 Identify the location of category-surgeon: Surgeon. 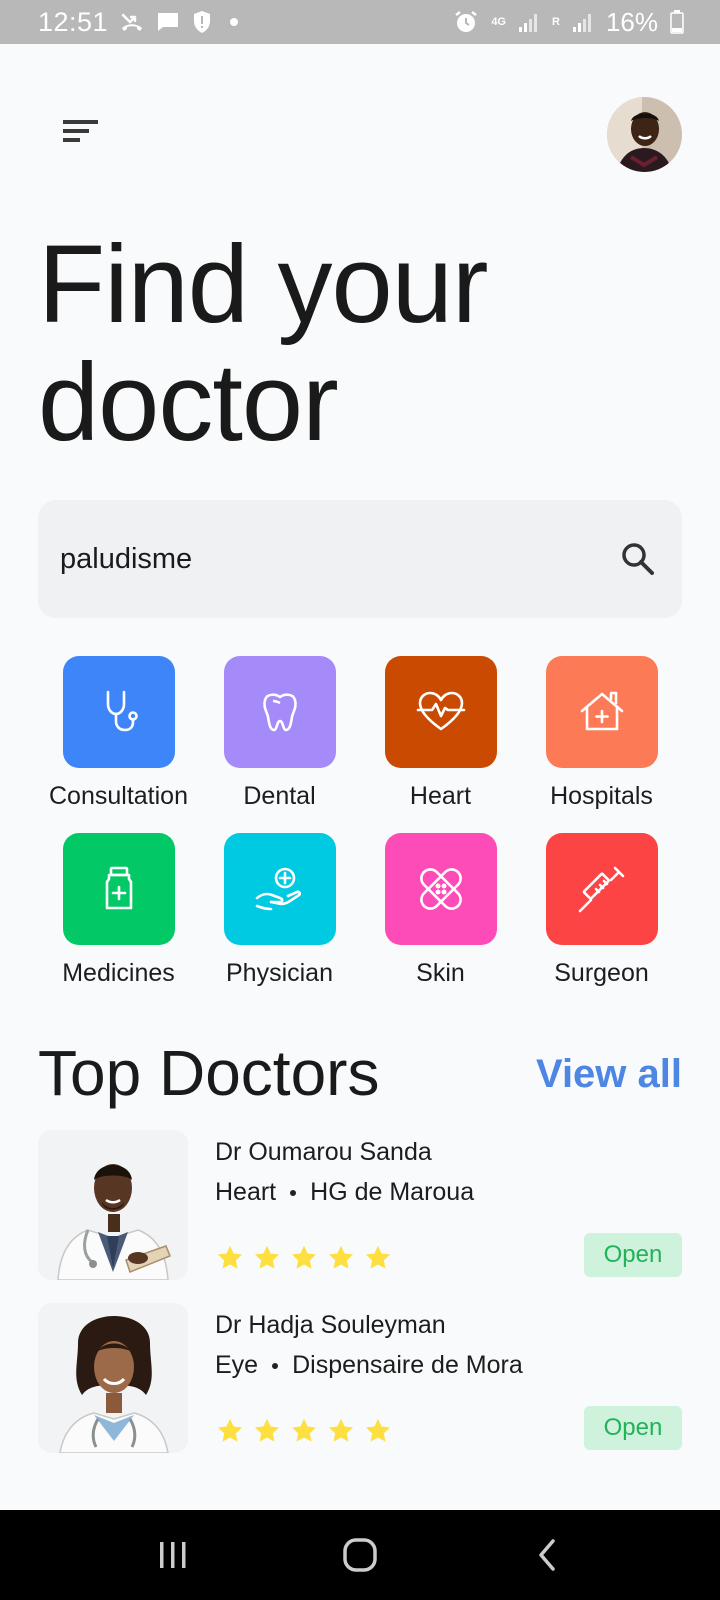
(601, 910).